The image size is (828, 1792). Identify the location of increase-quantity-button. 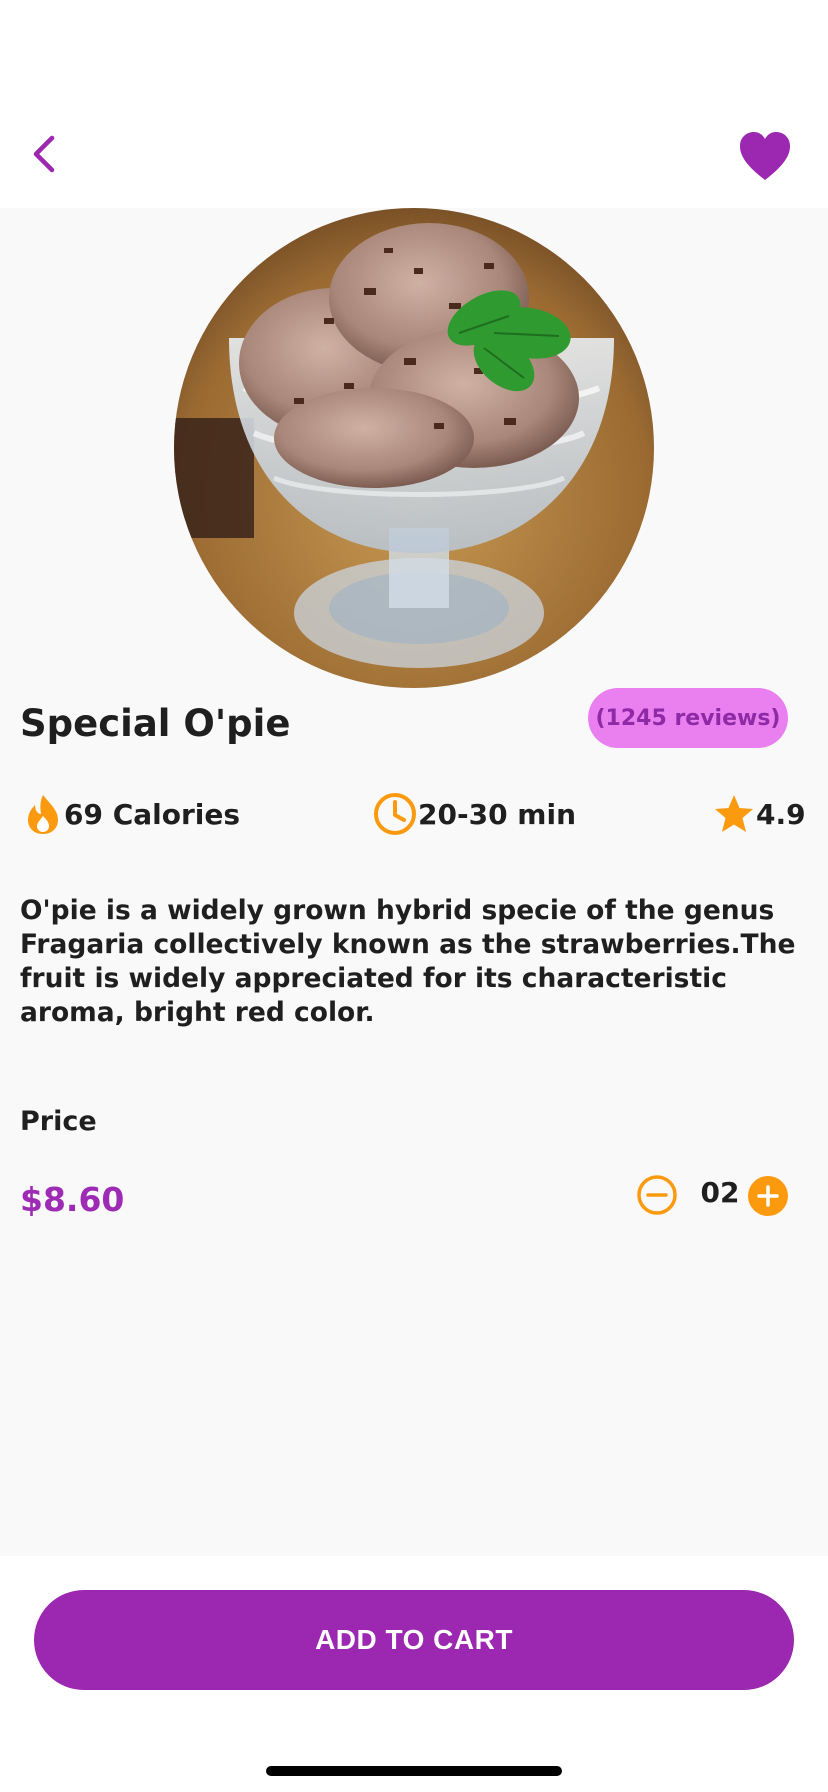
(768, 1196).